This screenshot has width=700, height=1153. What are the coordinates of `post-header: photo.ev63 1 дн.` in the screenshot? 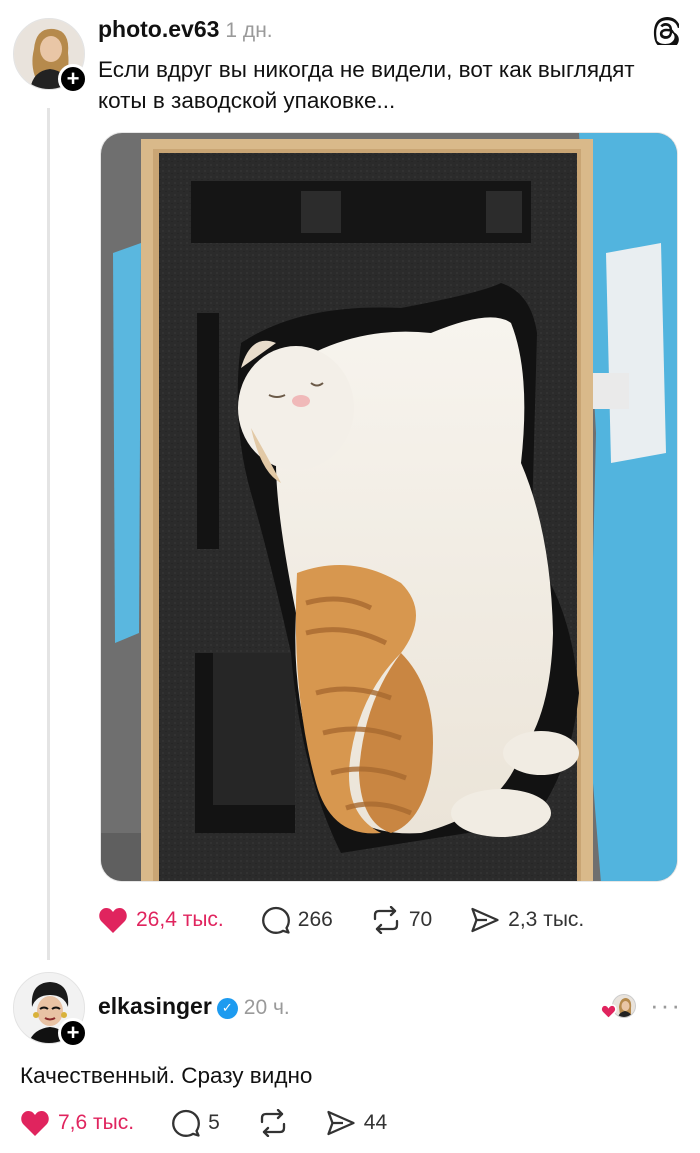 It's located at (185, 29).